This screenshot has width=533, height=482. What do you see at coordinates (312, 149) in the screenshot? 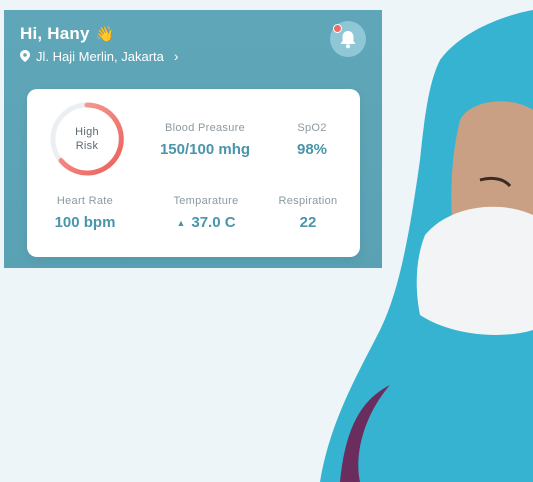
I see `spo2-value: 98%` at bounding box center [312, 149].